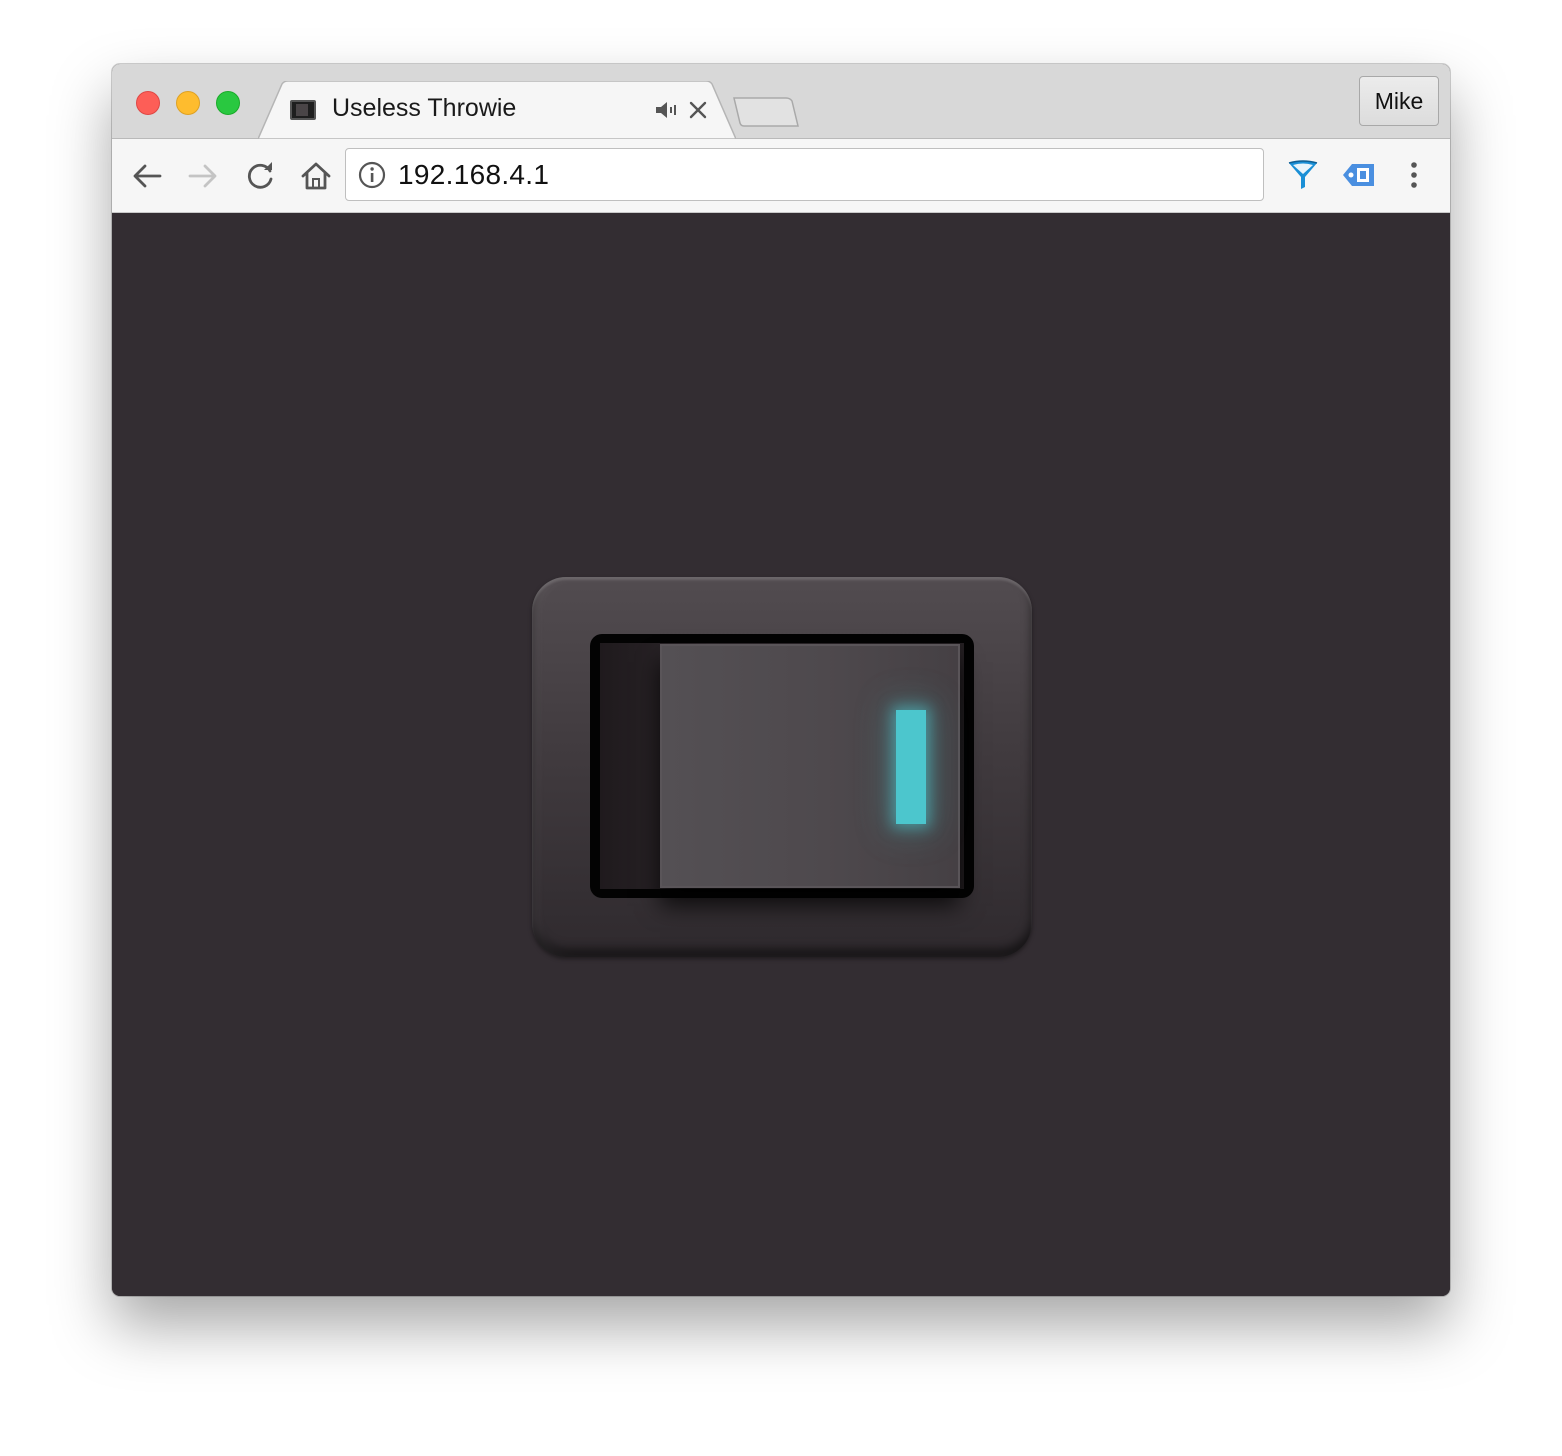  I want to click on page-favicon-icon, so click(303, 110).